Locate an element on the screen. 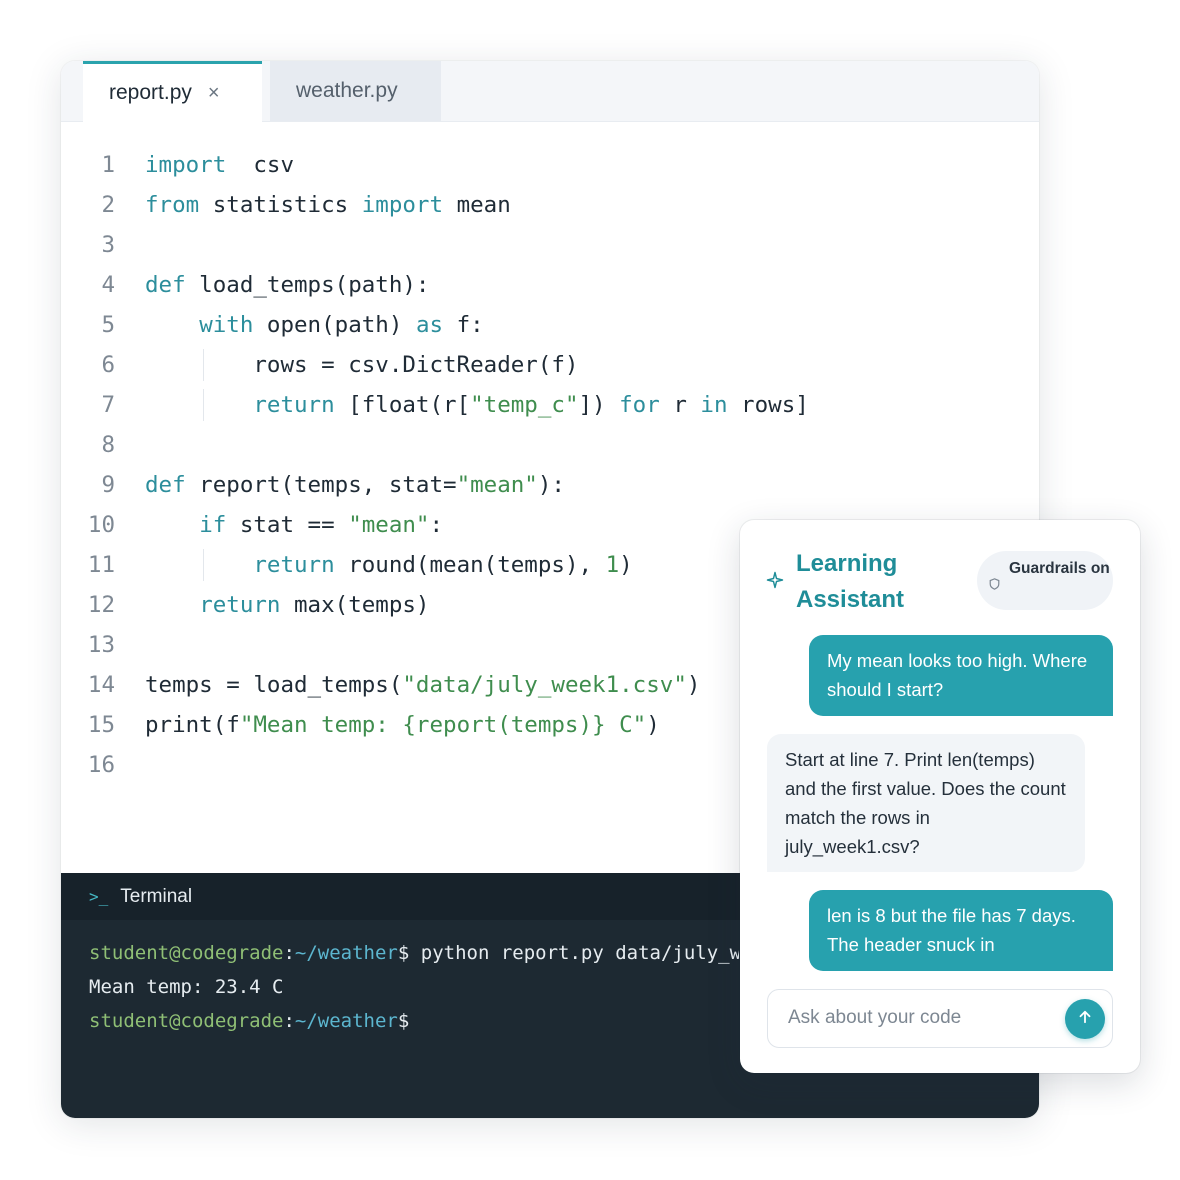 Image resolution: width=1180 pixels, height=1180 pixels. terminal-text: Mean temp: 23.4 C is located at coordinates (186, 987).